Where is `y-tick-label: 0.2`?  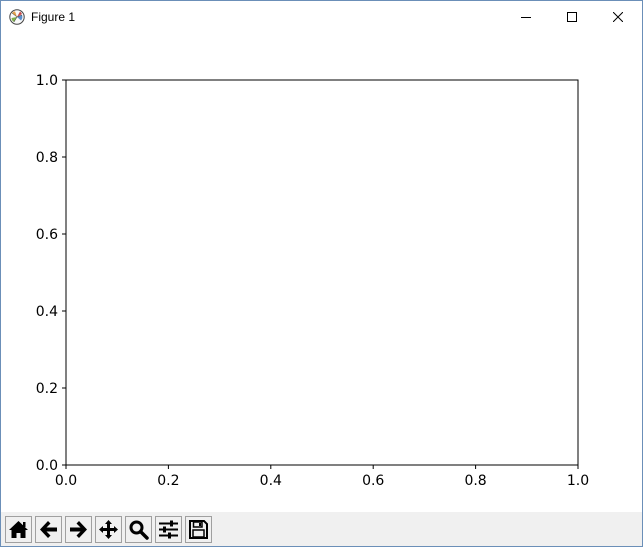
y-tick-label: 0.2 is located at coordinates (47, 389).